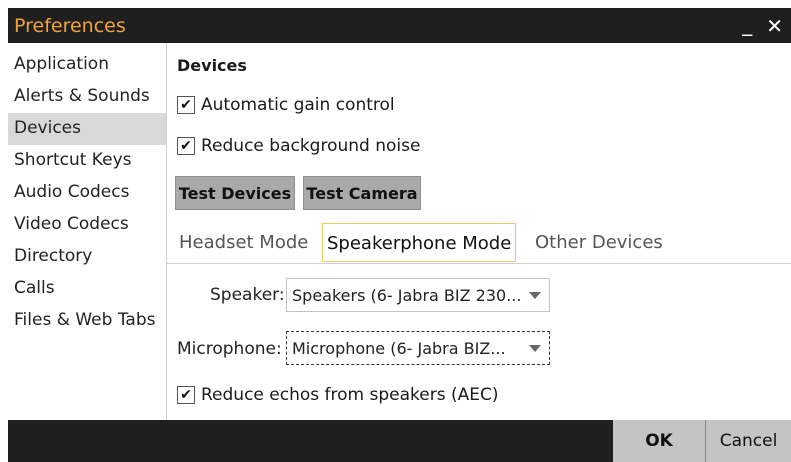 The image size is (791, 462). I want to click on sidebar-item-devices: Devices, so click(87, 129).